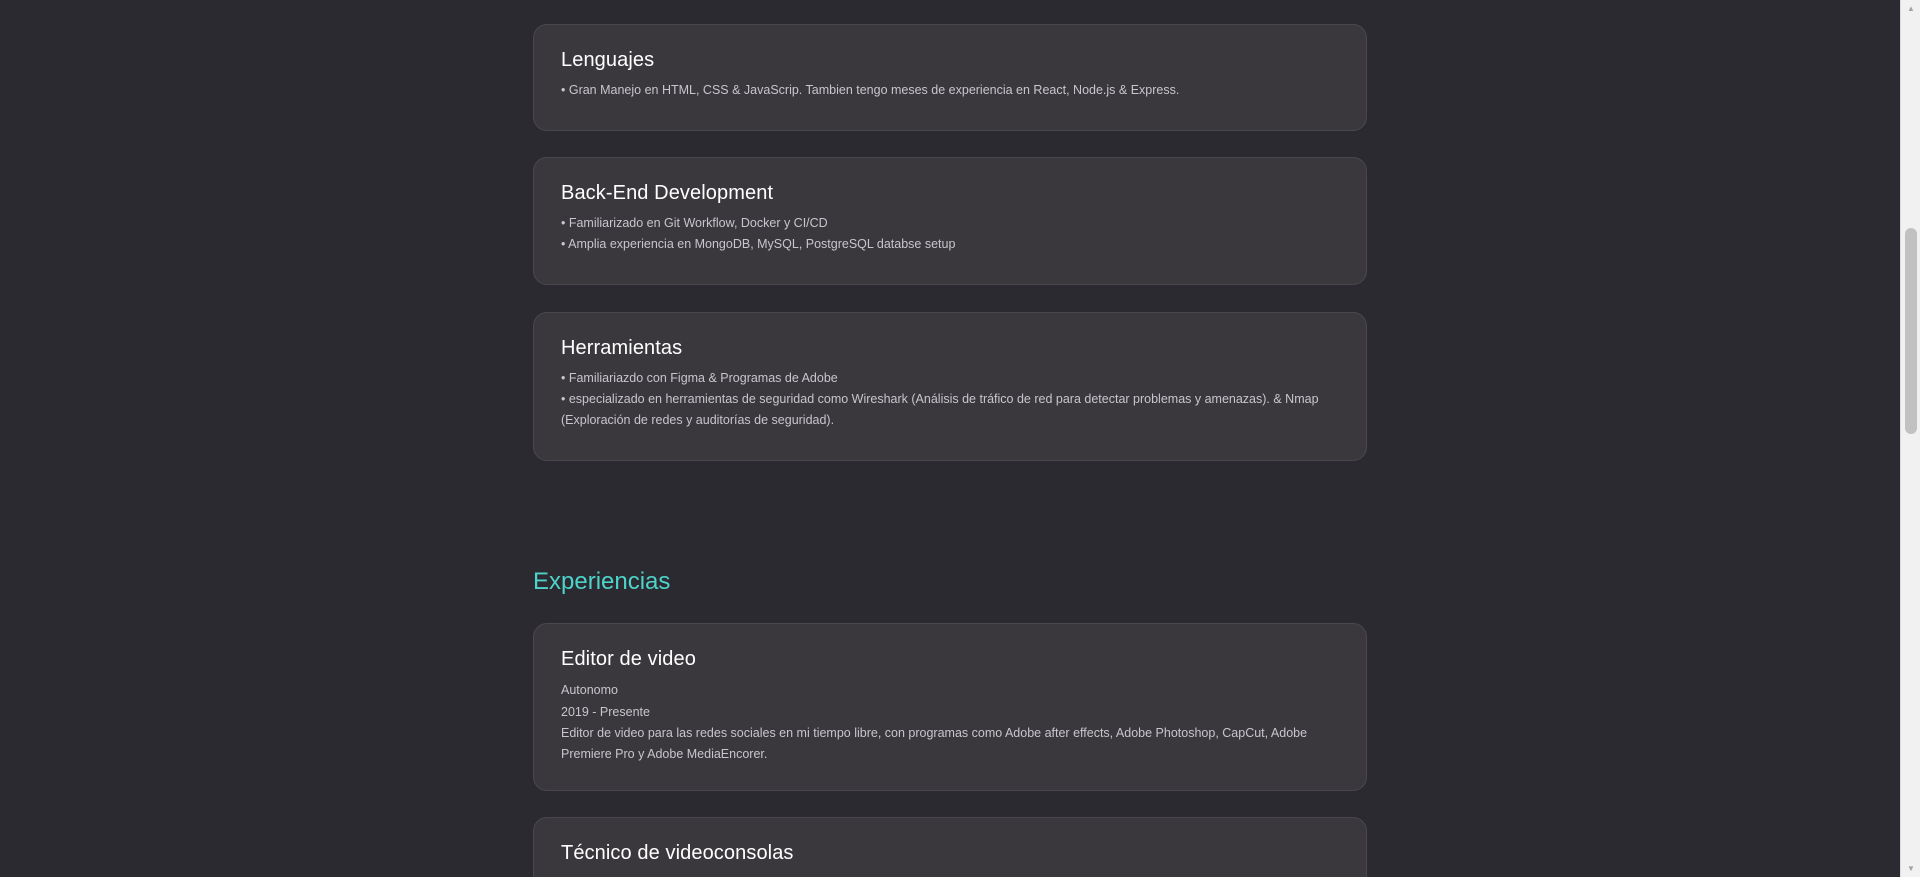  Describe the element at coordinates (1910, 868) in the screenshot. I see `scroll-down-icon: ▼` at that location.